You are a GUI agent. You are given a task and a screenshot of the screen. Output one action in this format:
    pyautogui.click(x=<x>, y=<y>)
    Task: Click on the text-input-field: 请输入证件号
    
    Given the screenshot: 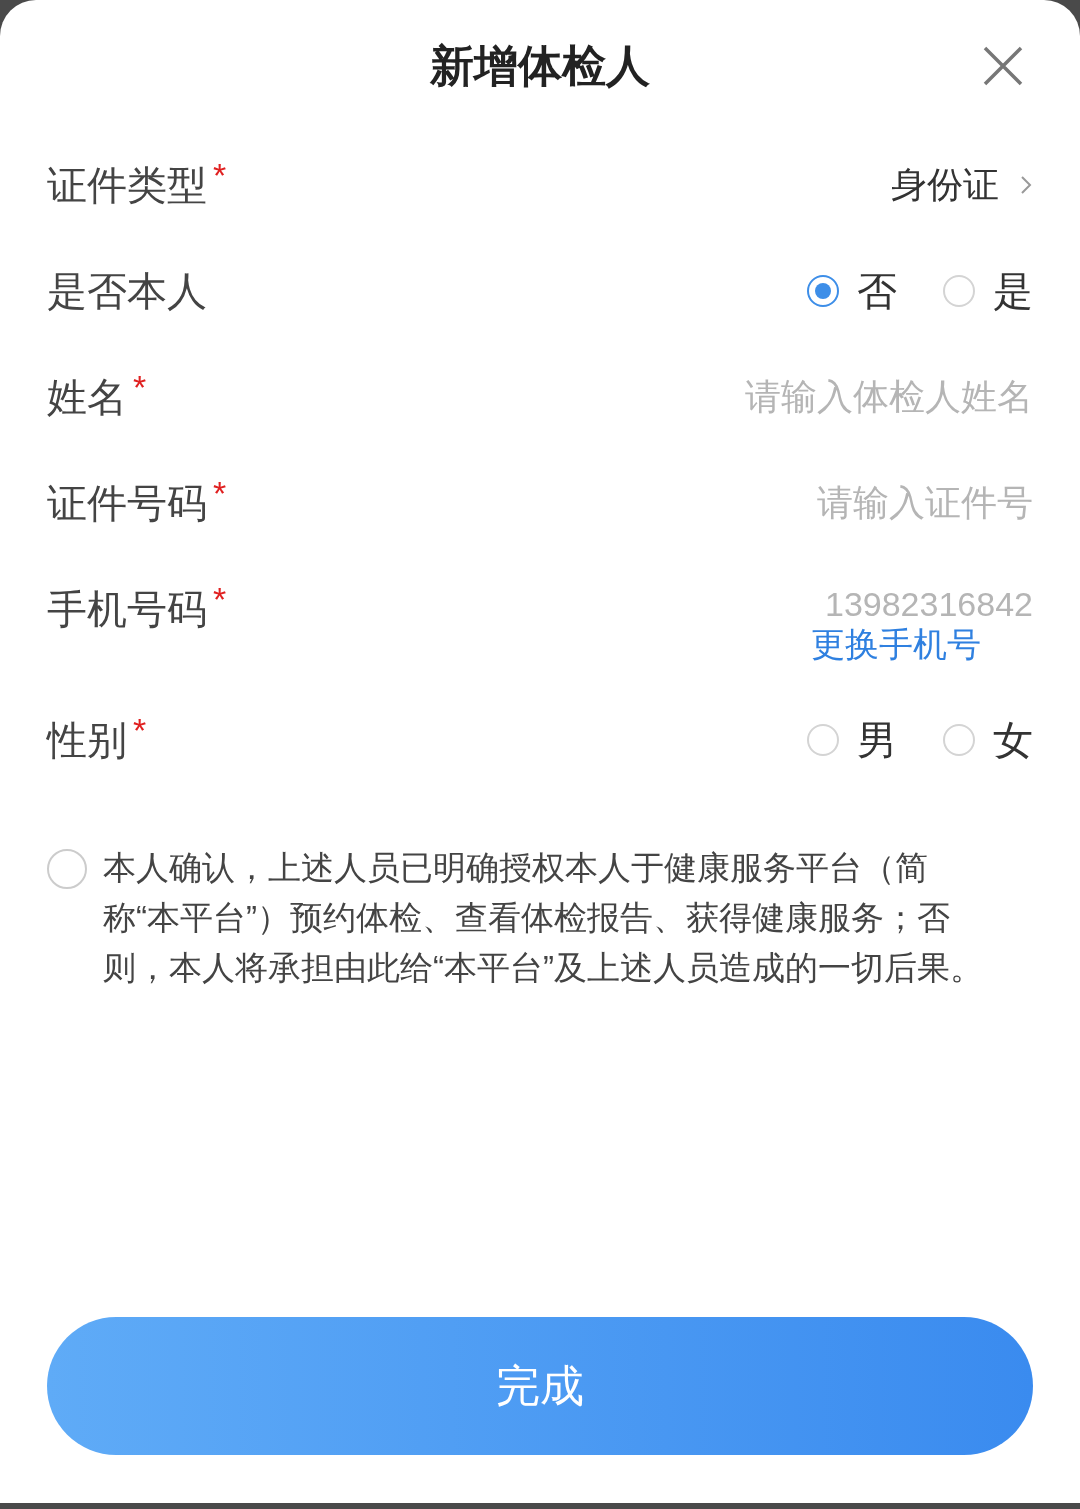 What is the action you would take?
    pyautogui.click(x=733, y=503)
    